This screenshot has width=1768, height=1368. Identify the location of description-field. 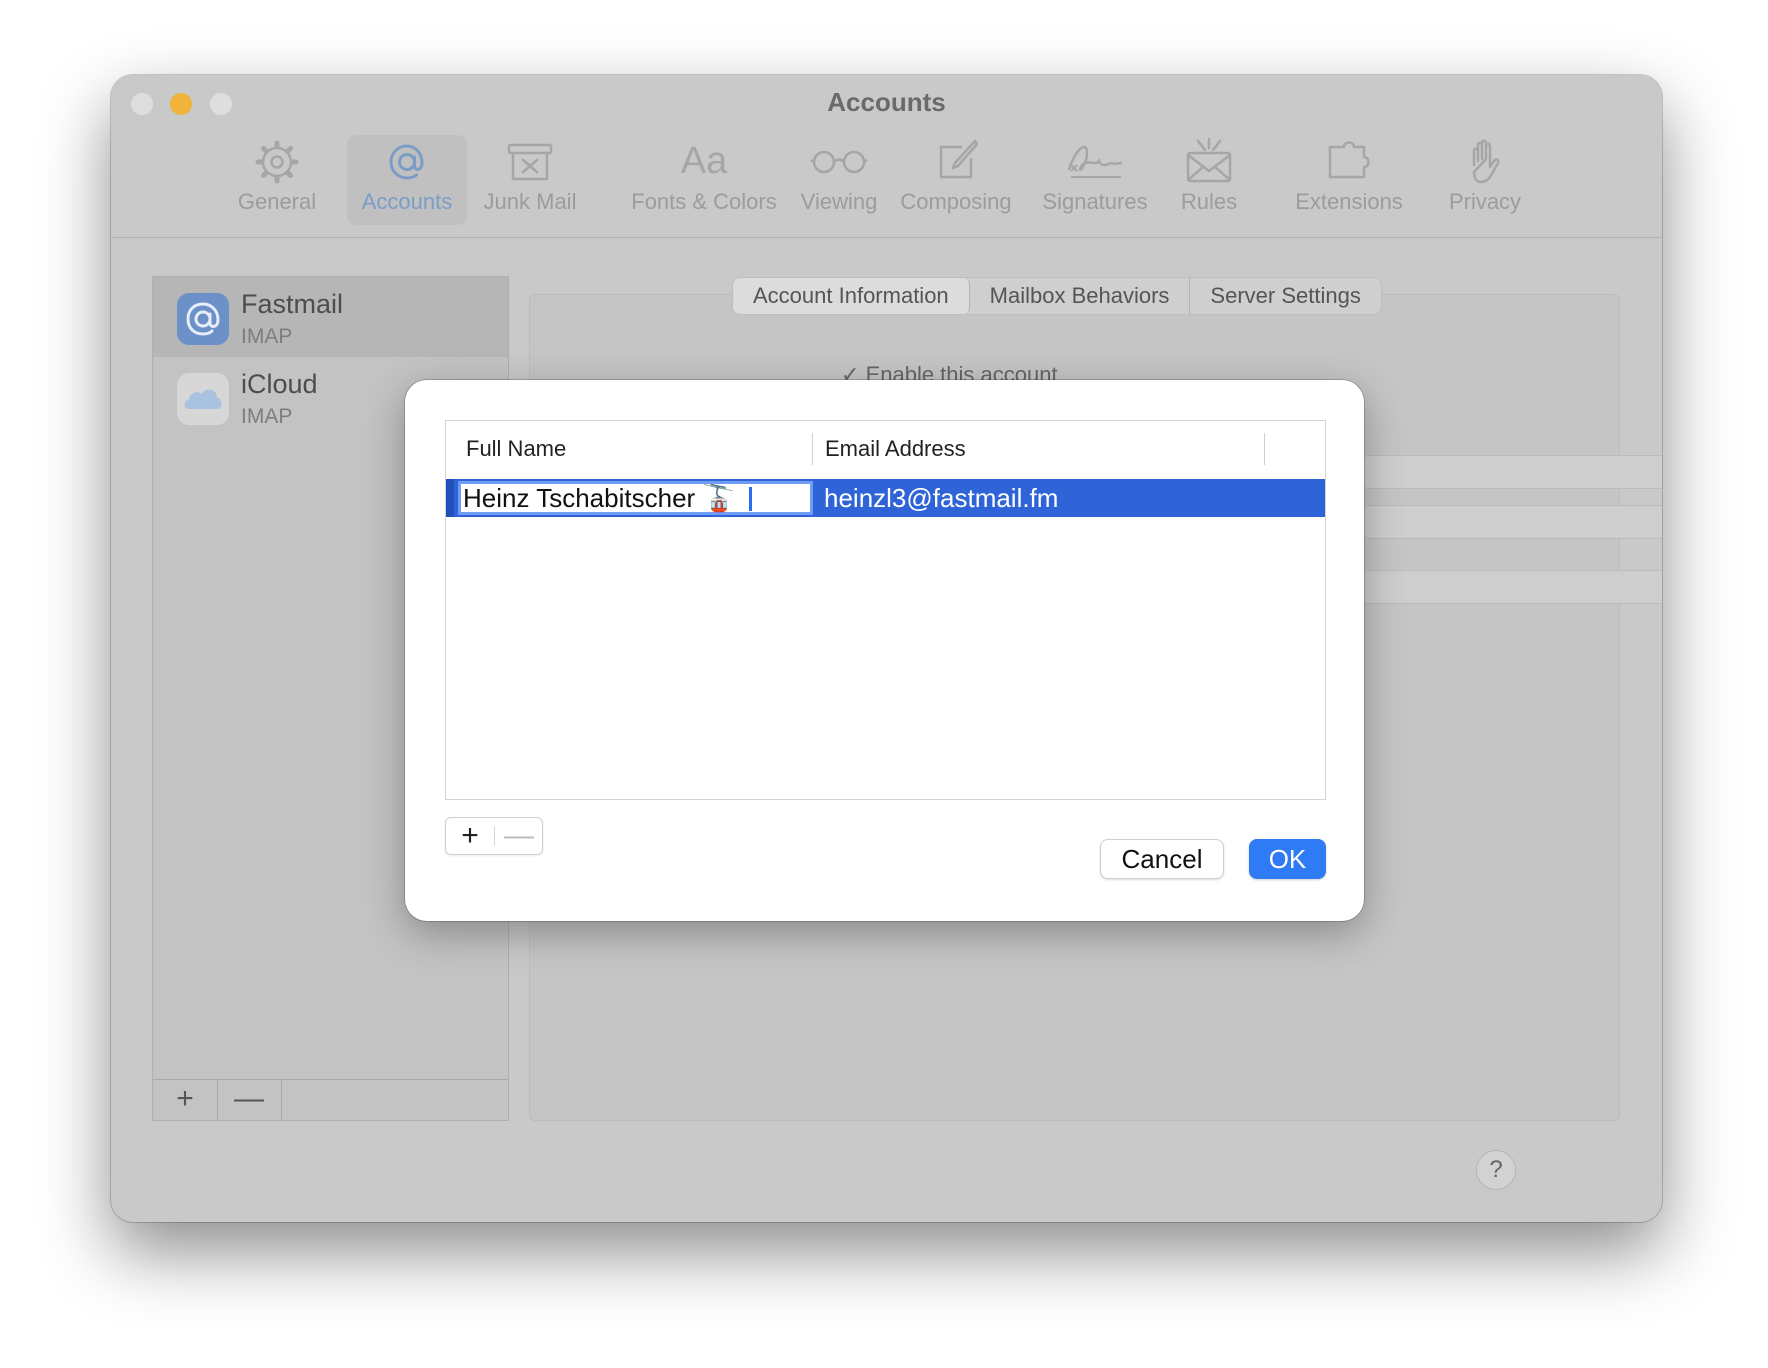
(1512, 472).